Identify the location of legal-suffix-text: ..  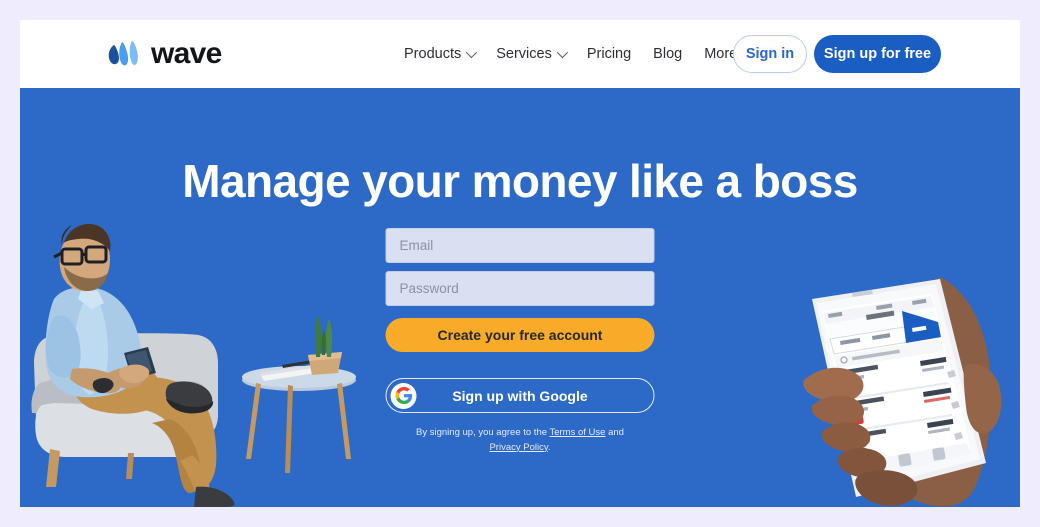
(549, 447).